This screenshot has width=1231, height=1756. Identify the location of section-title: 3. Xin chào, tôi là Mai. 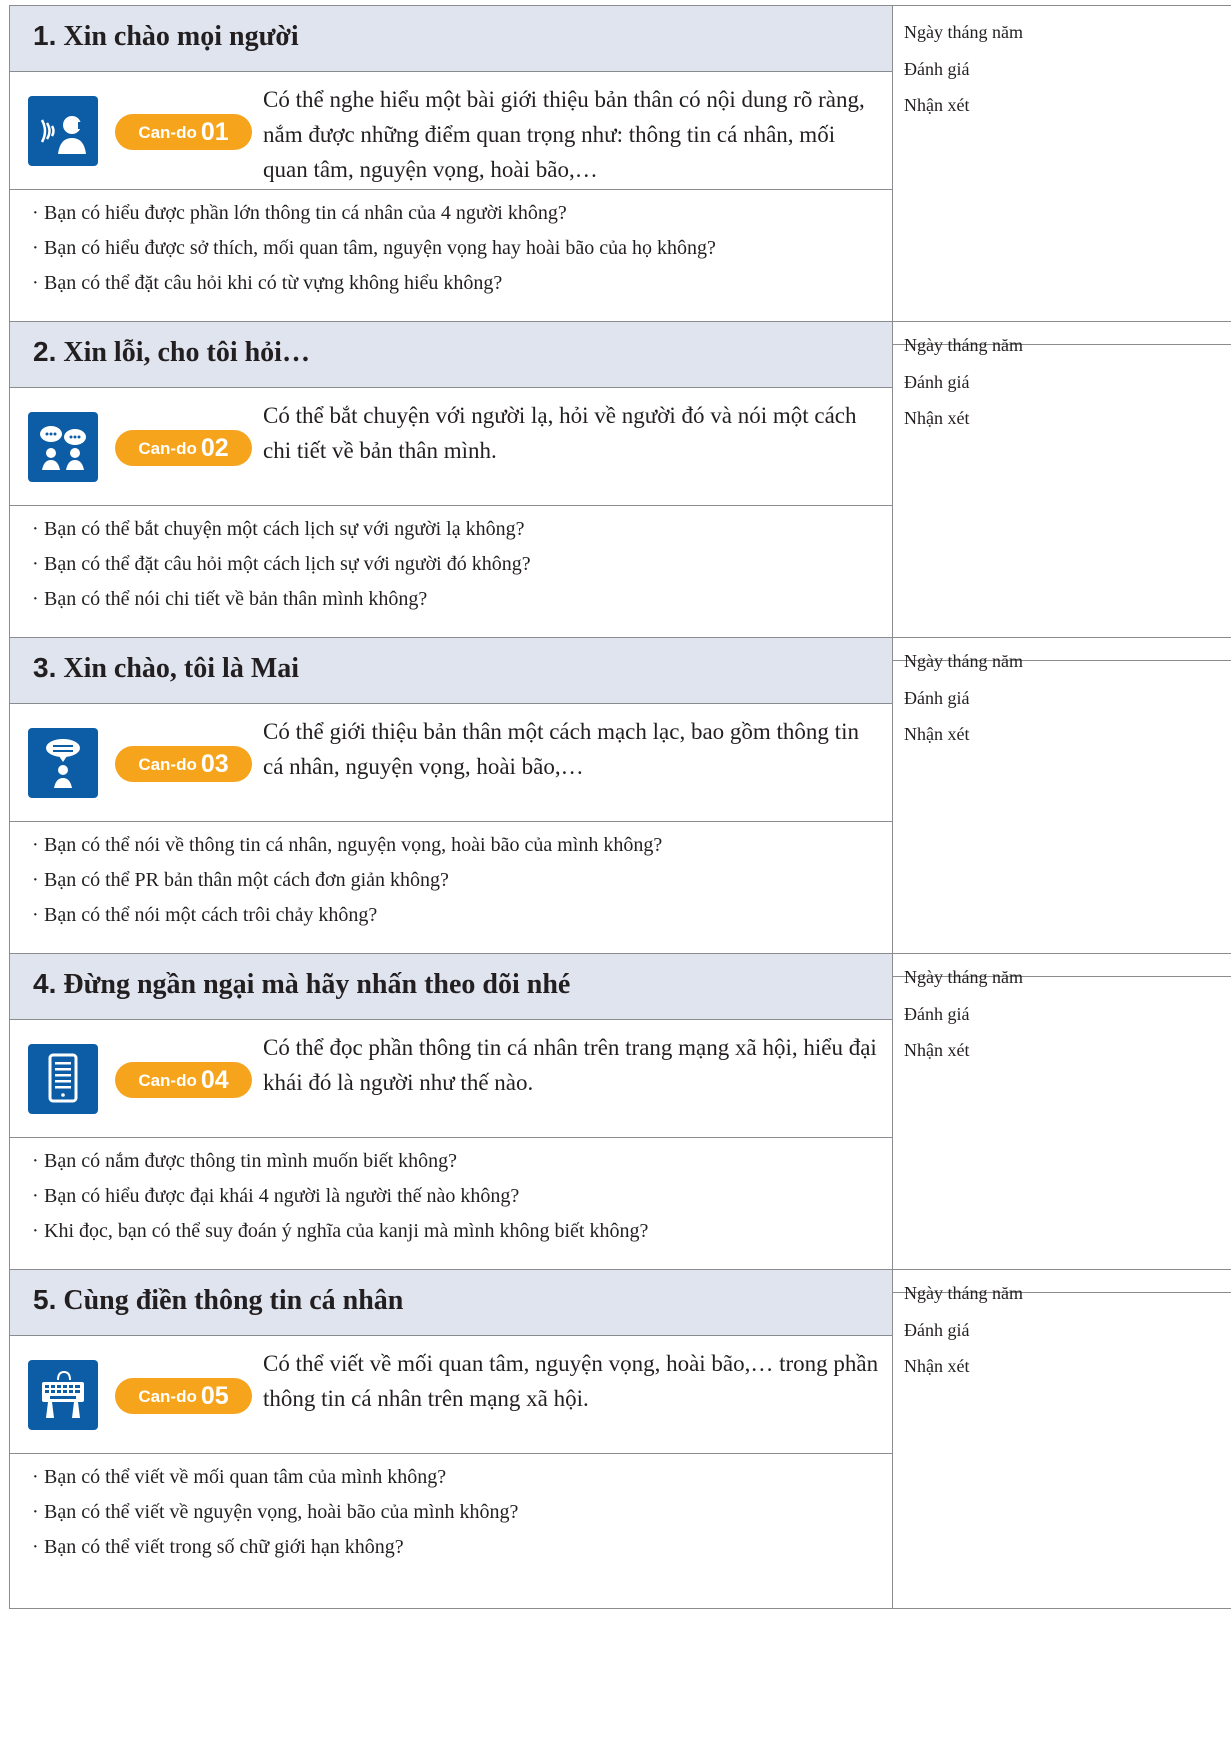
(451, 671).